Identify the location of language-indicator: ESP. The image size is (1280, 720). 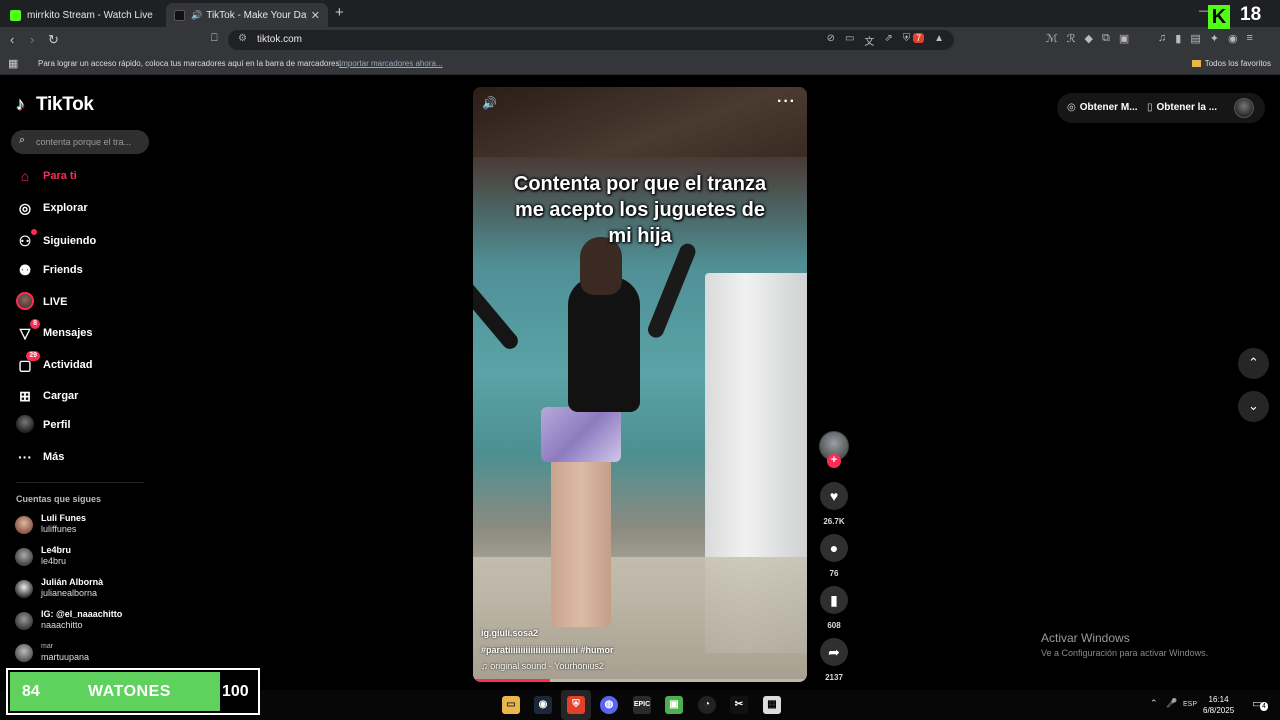
(1190, 704).